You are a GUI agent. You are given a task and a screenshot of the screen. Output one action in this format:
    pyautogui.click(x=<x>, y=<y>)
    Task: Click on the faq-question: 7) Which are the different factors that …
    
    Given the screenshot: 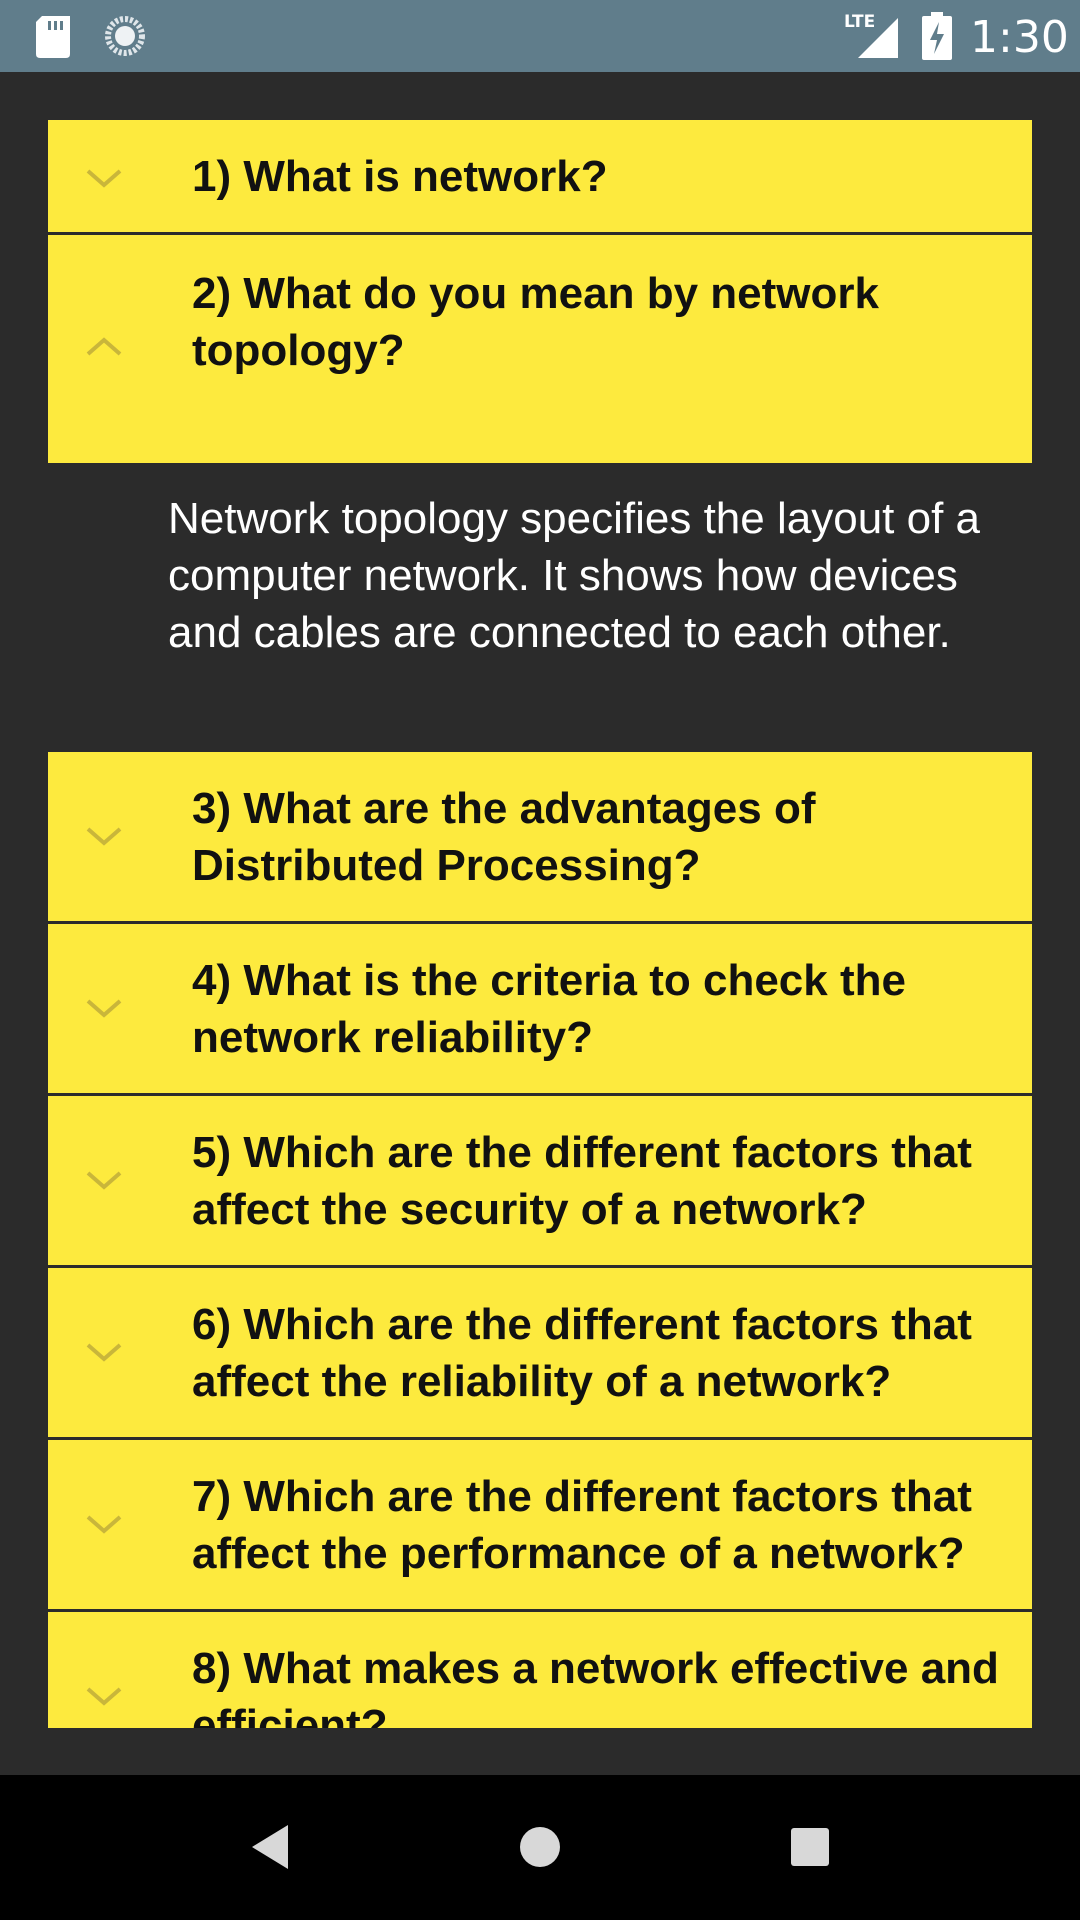 What is the action you would take?
    pyautogui.click(x=582, y=1525)
    